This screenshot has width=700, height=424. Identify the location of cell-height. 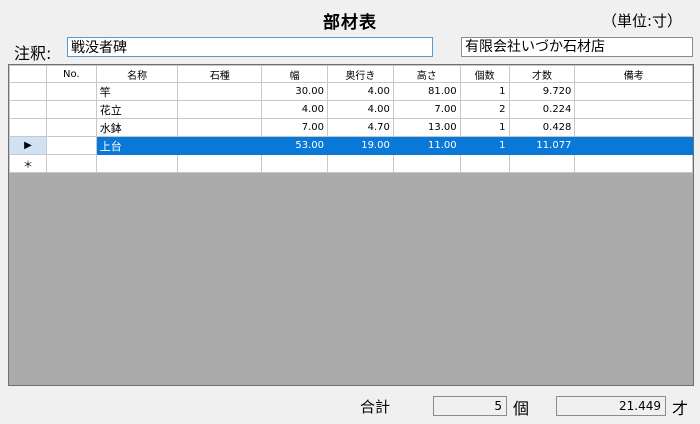
(426, 163).